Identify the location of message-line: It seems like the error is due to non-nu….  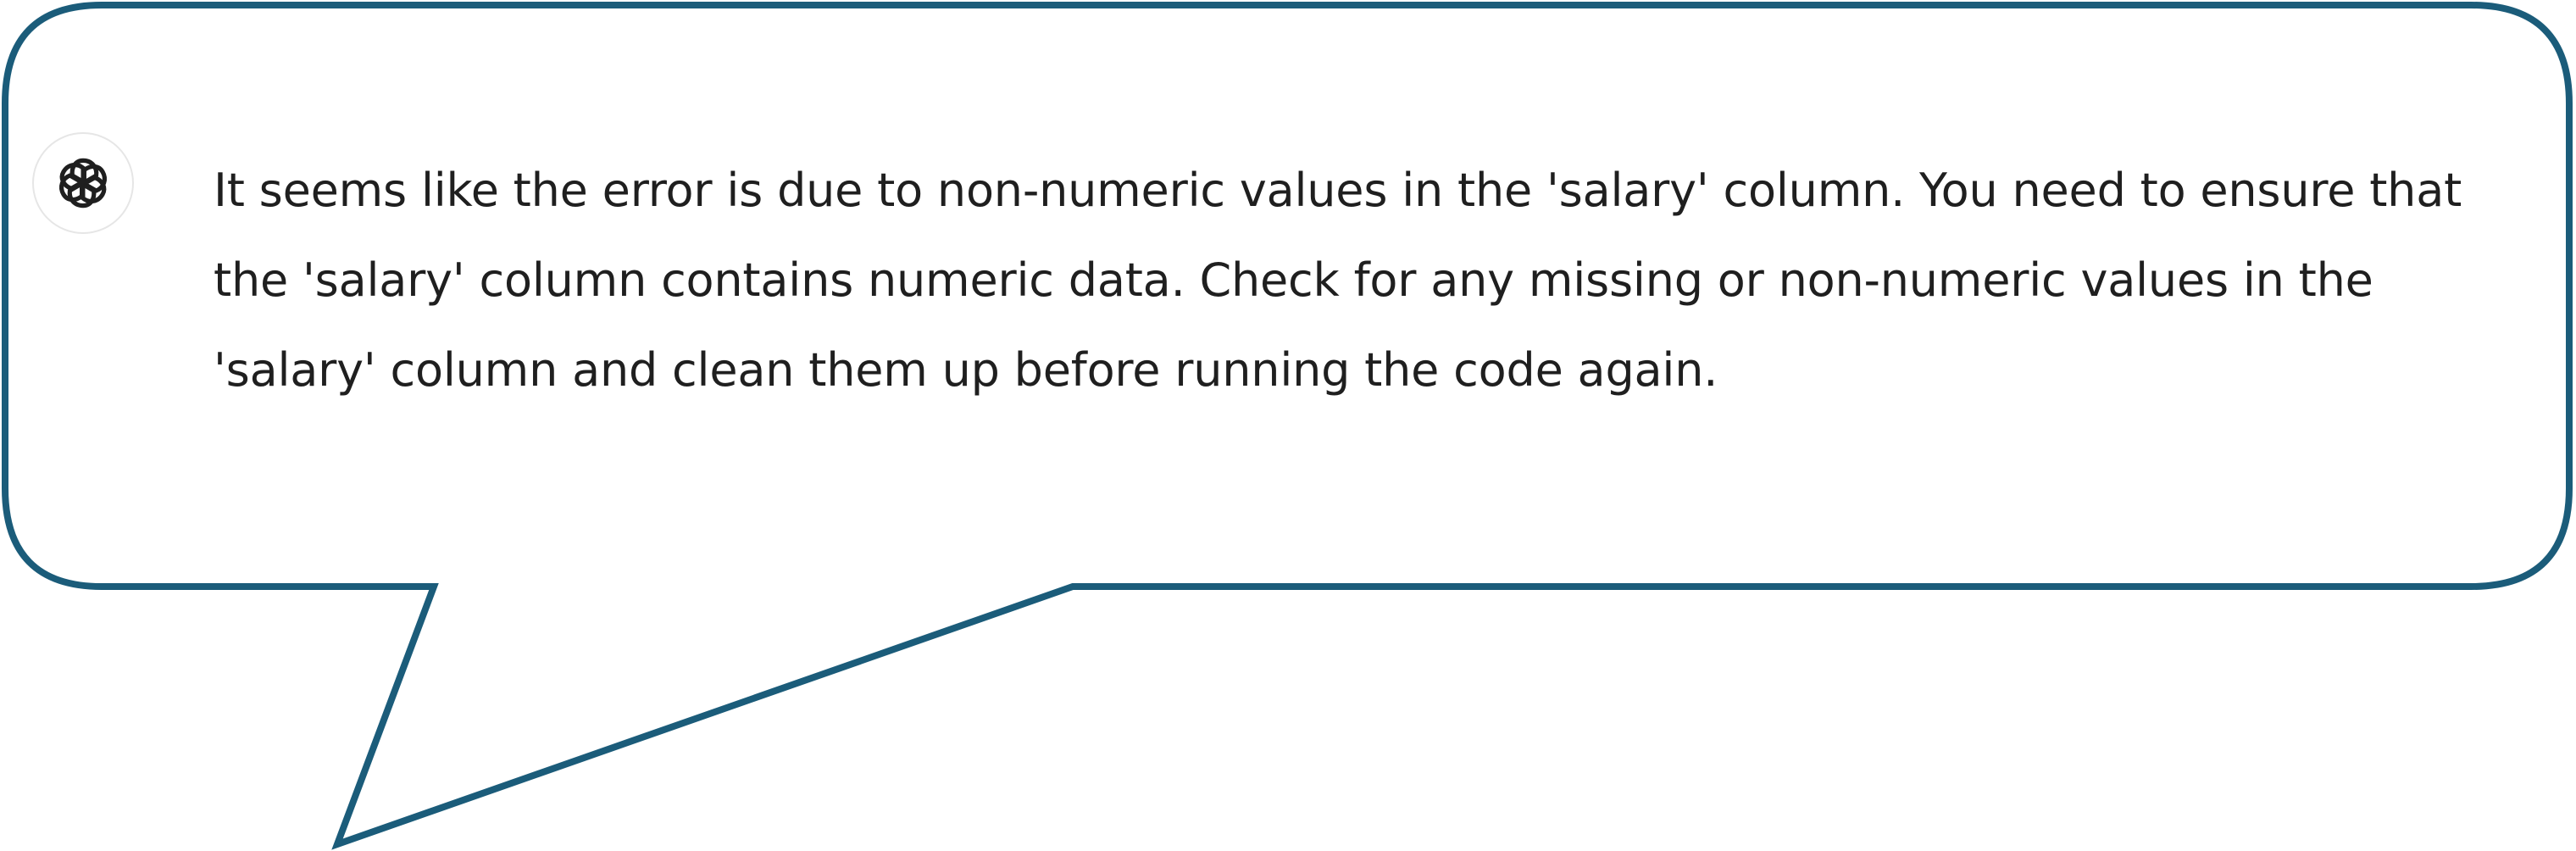
(1338, 190).